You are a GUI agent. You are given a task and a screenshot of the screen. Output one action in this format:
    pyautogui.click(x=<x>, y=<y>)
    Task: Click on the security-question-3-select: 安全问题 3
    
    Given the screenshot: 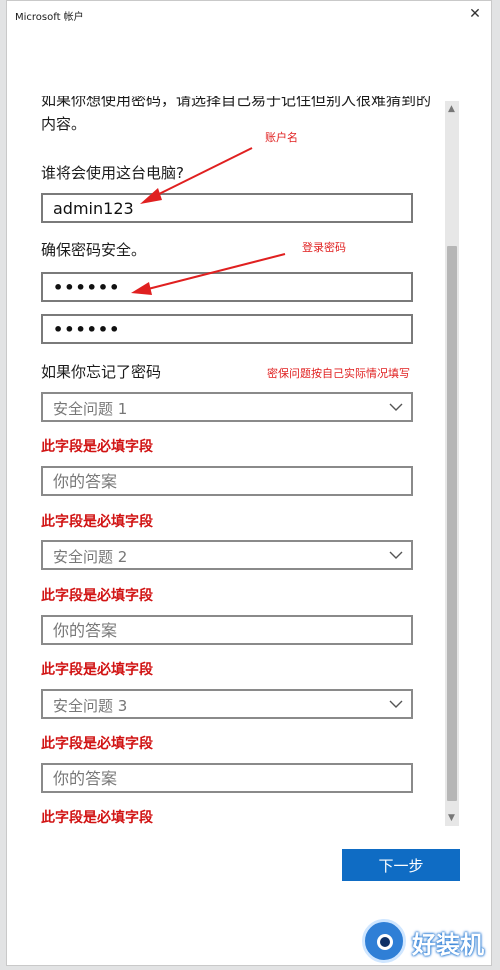 What is the action you would take?
    pyautogui.click(x=227, y=704)
    